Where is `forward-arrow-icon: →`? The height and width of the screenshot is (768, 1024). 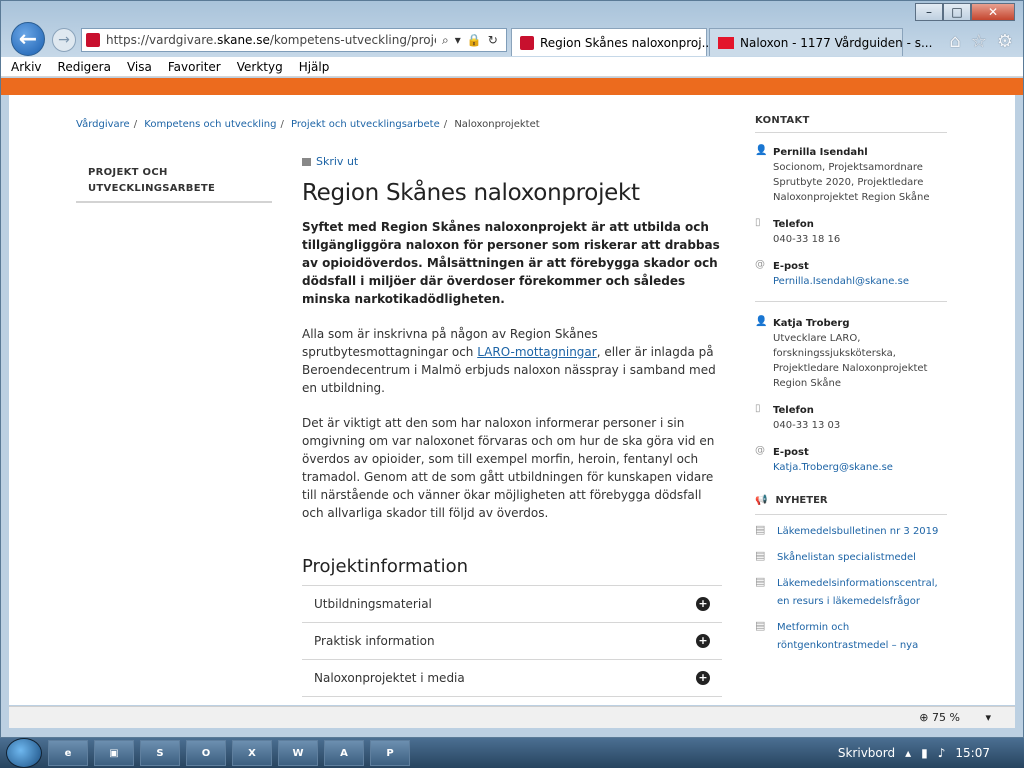
forward-arrow-icon: → is located at coordinates (64, 40).